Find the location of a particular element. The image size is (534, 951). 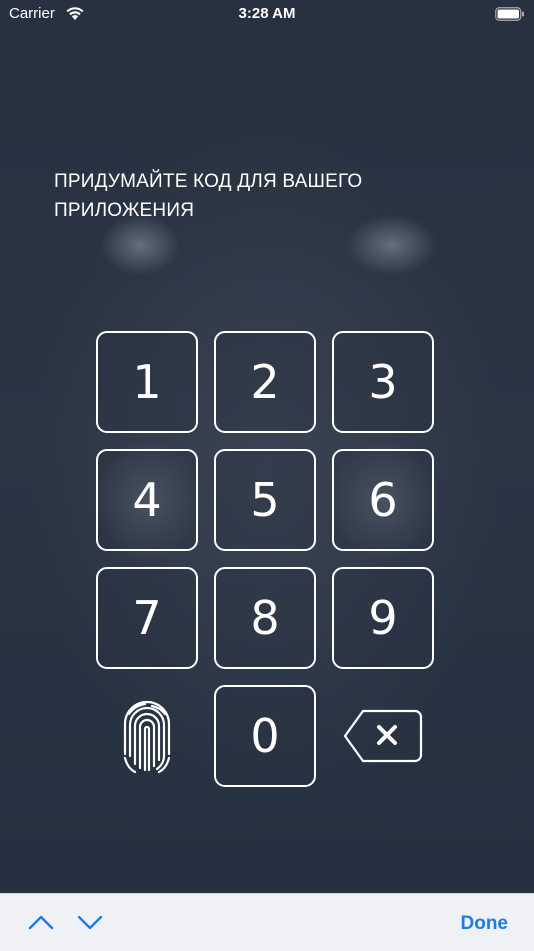

key-2: 2 is located at coordinates (265, 382).